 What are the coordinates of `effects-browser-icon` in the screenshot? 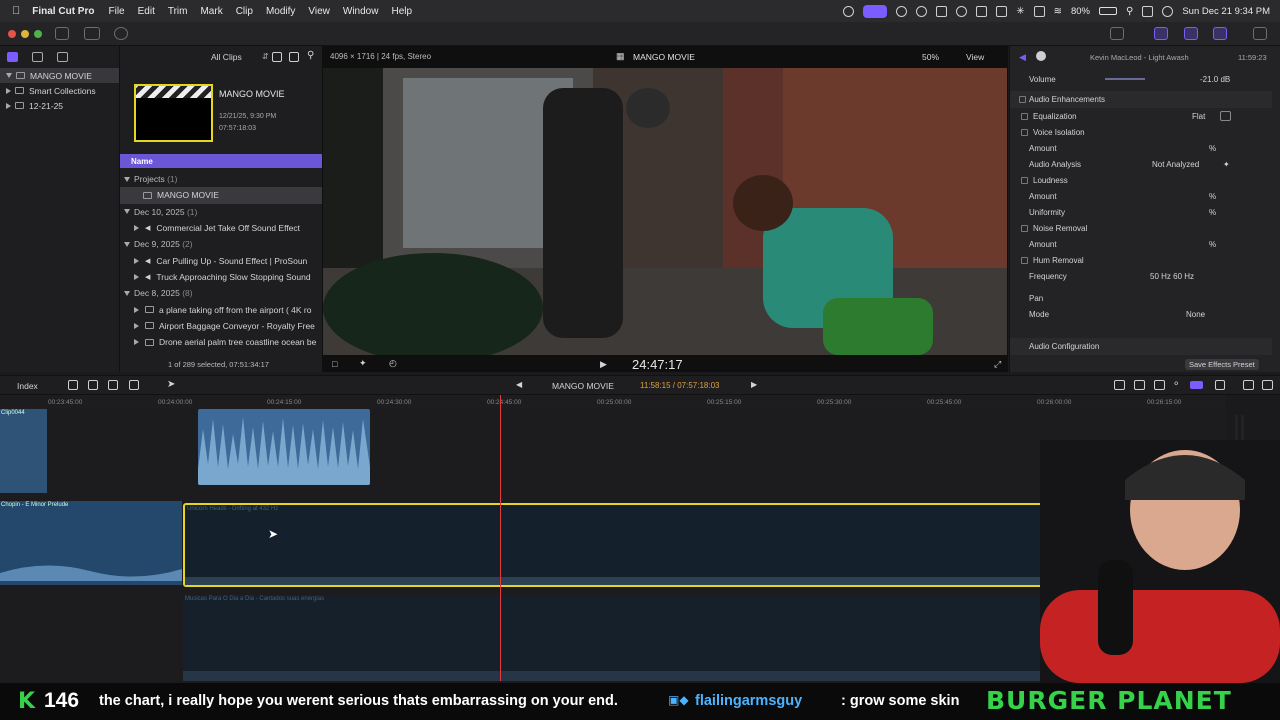 It's located at (1248, 385).